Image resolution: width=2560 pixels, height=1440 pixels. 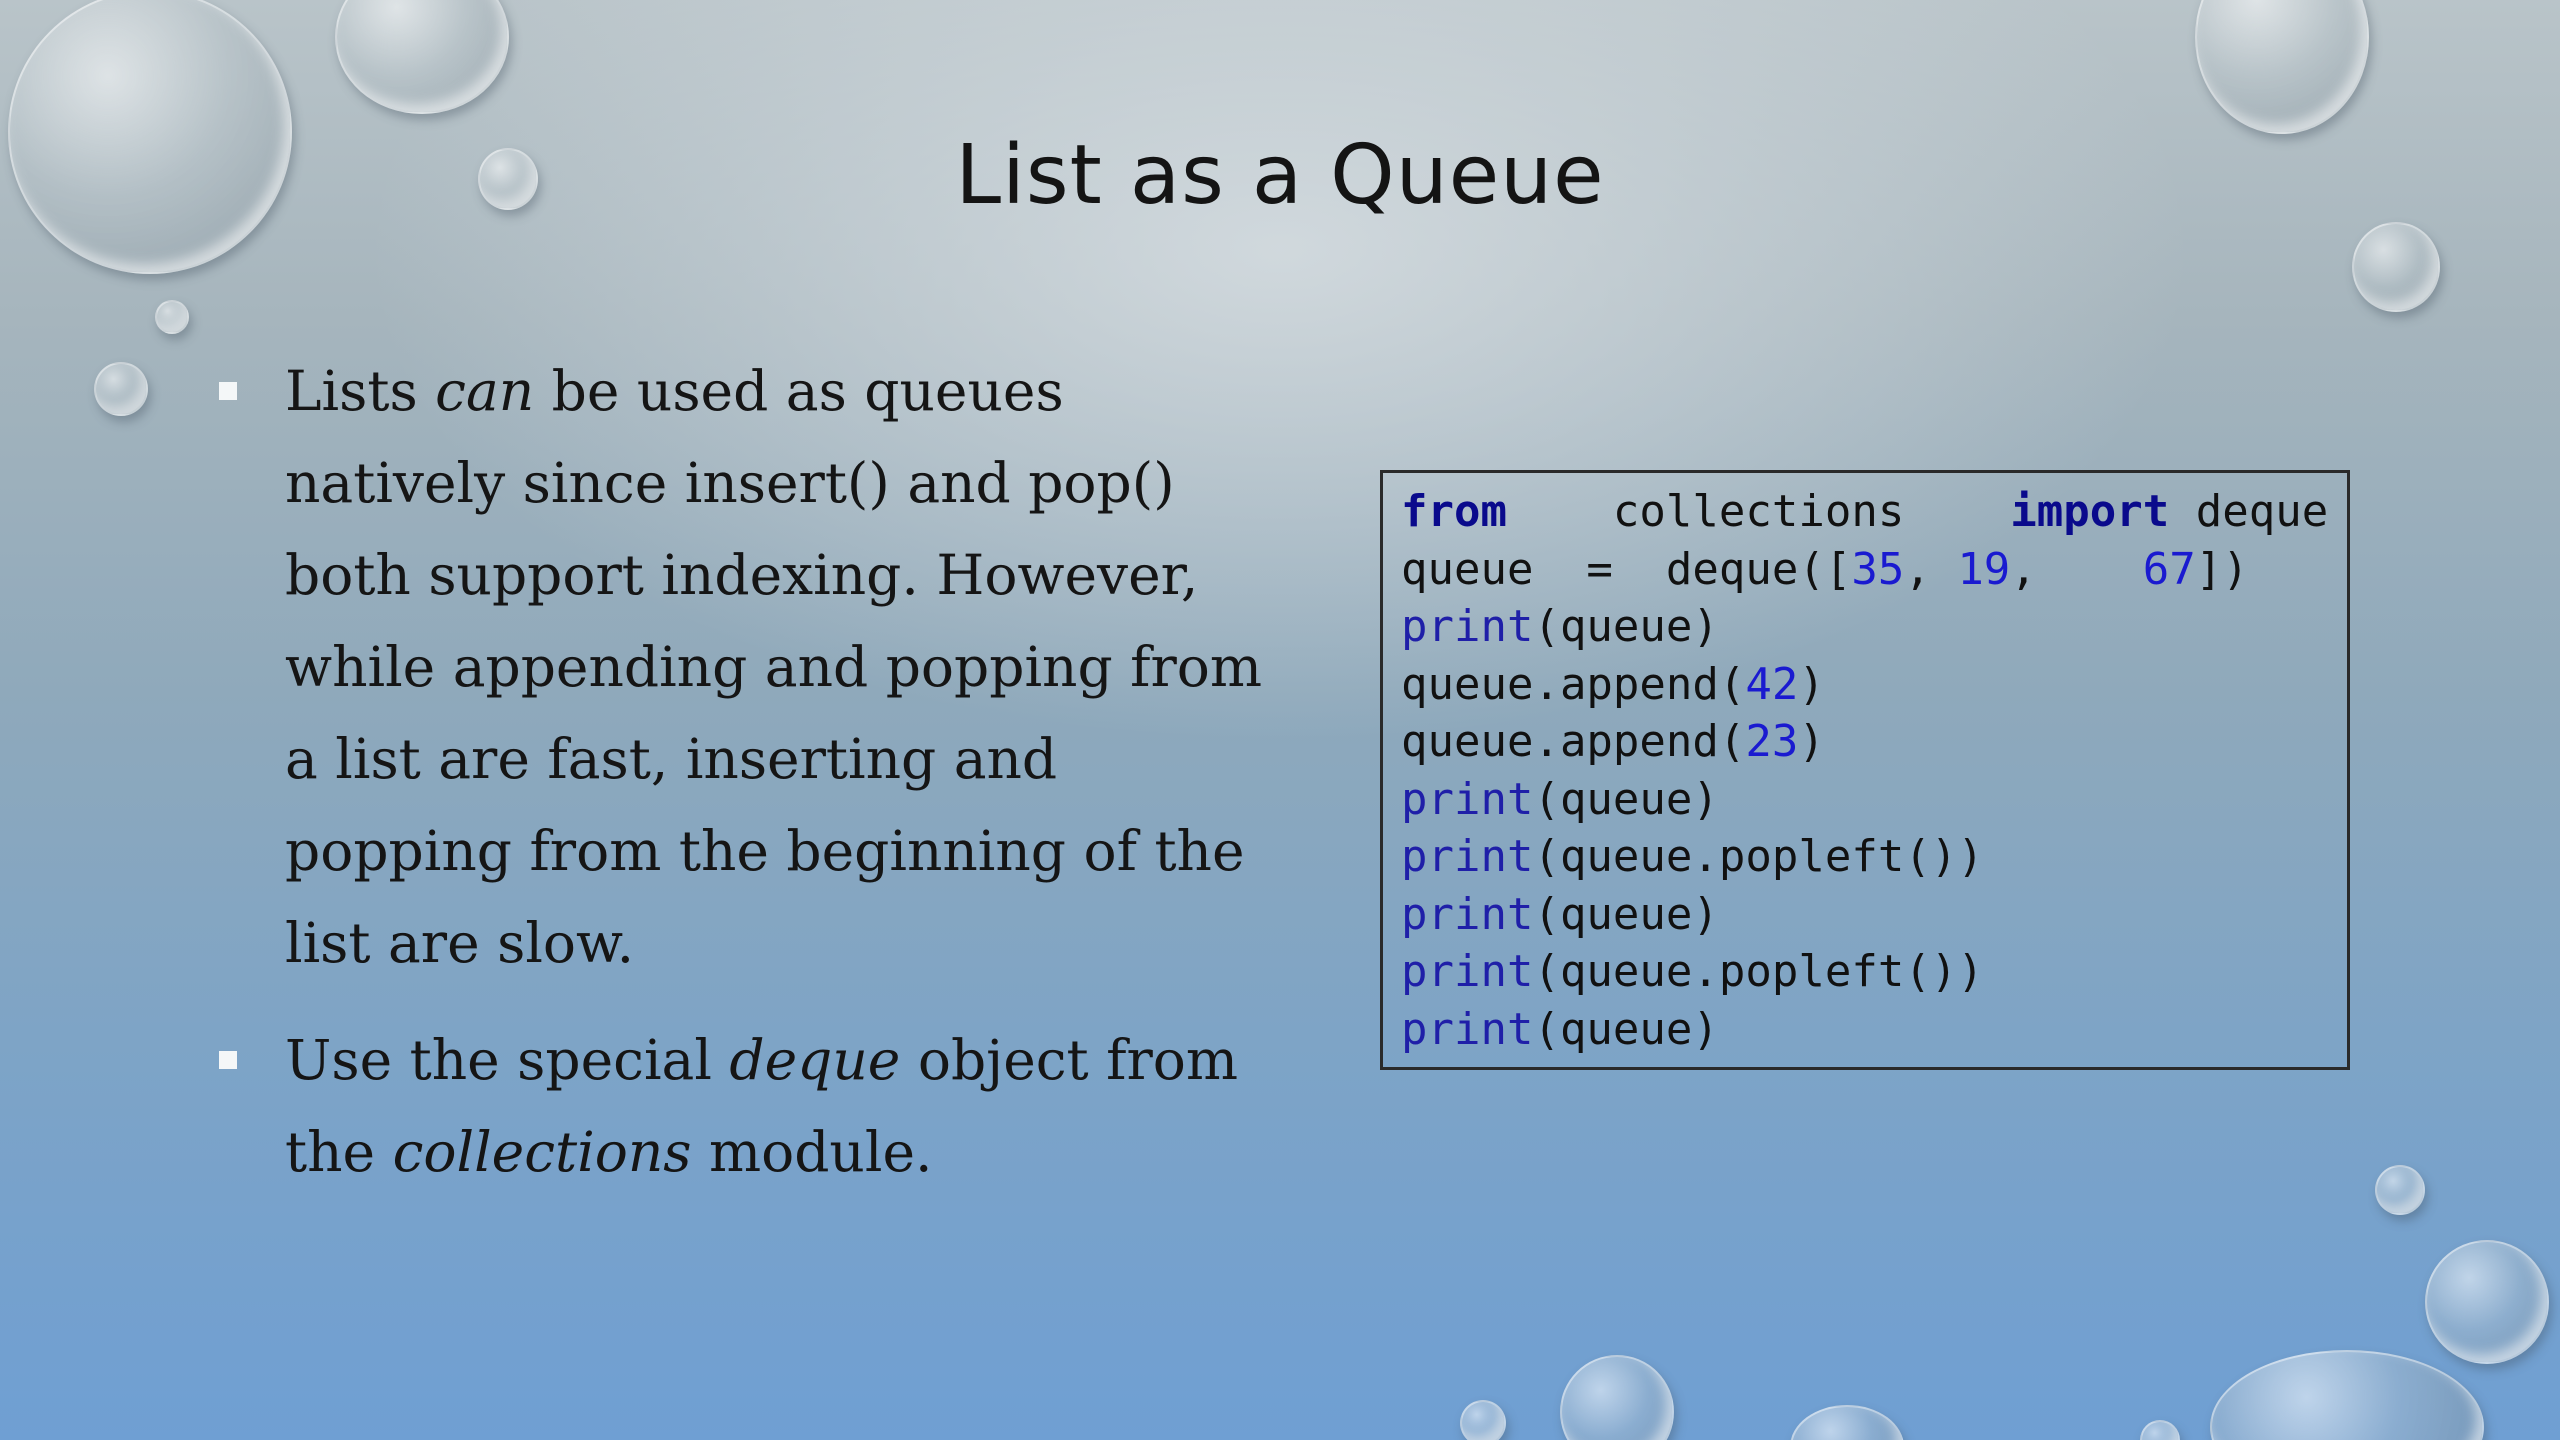 I want to click on code-line: queue = deque([35, 19, 67]), so click(x=1874, y=570).